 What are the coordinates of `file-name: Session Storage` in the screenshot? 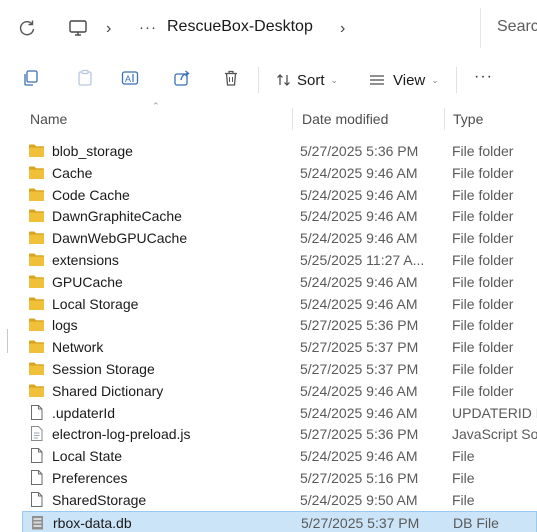 It's located at (103, 369).